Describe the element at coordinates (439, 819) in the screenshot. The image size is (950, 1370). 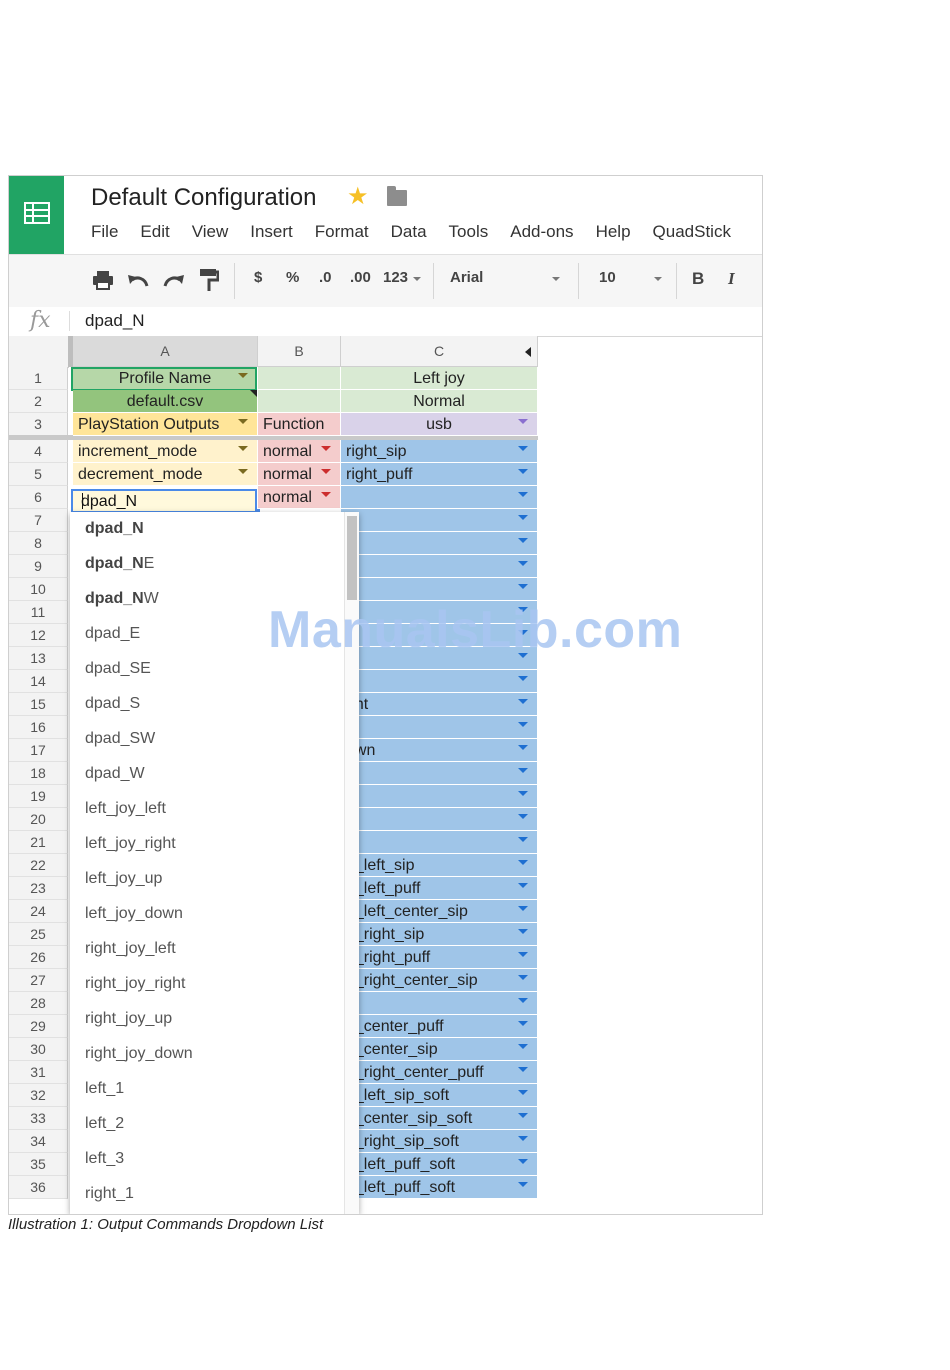
I see `cell-c20` at that location.